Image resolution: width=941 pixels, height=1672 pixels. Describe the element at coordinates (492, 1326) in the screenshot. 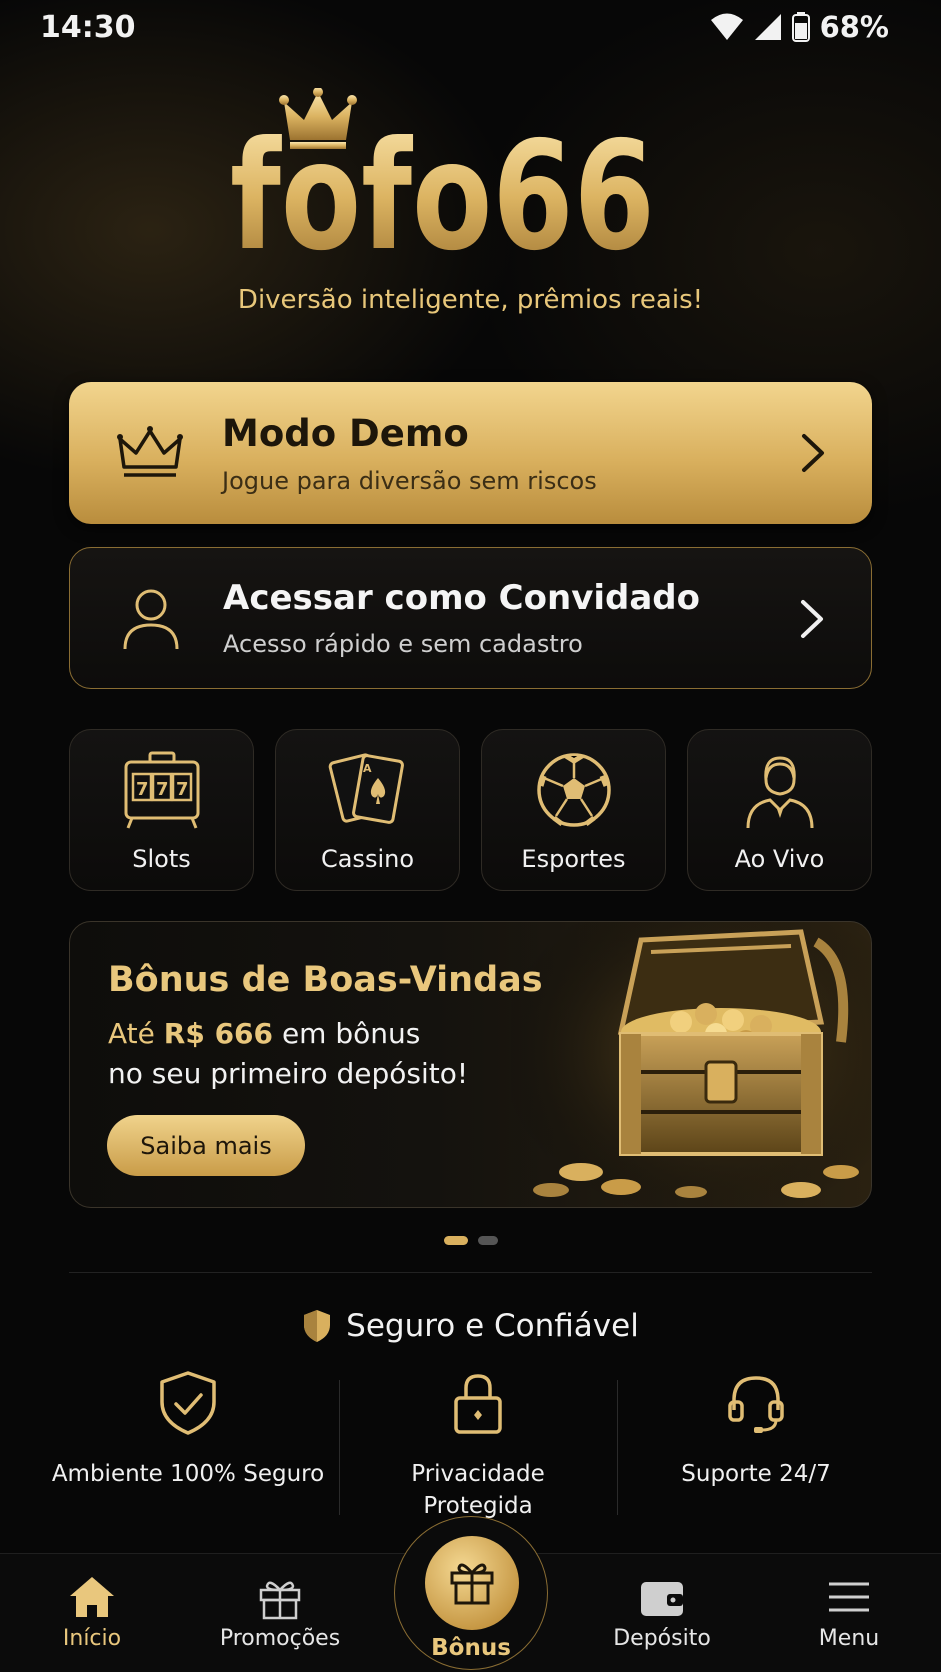

I see `trust-title: Seguro e Confiável` at that location.